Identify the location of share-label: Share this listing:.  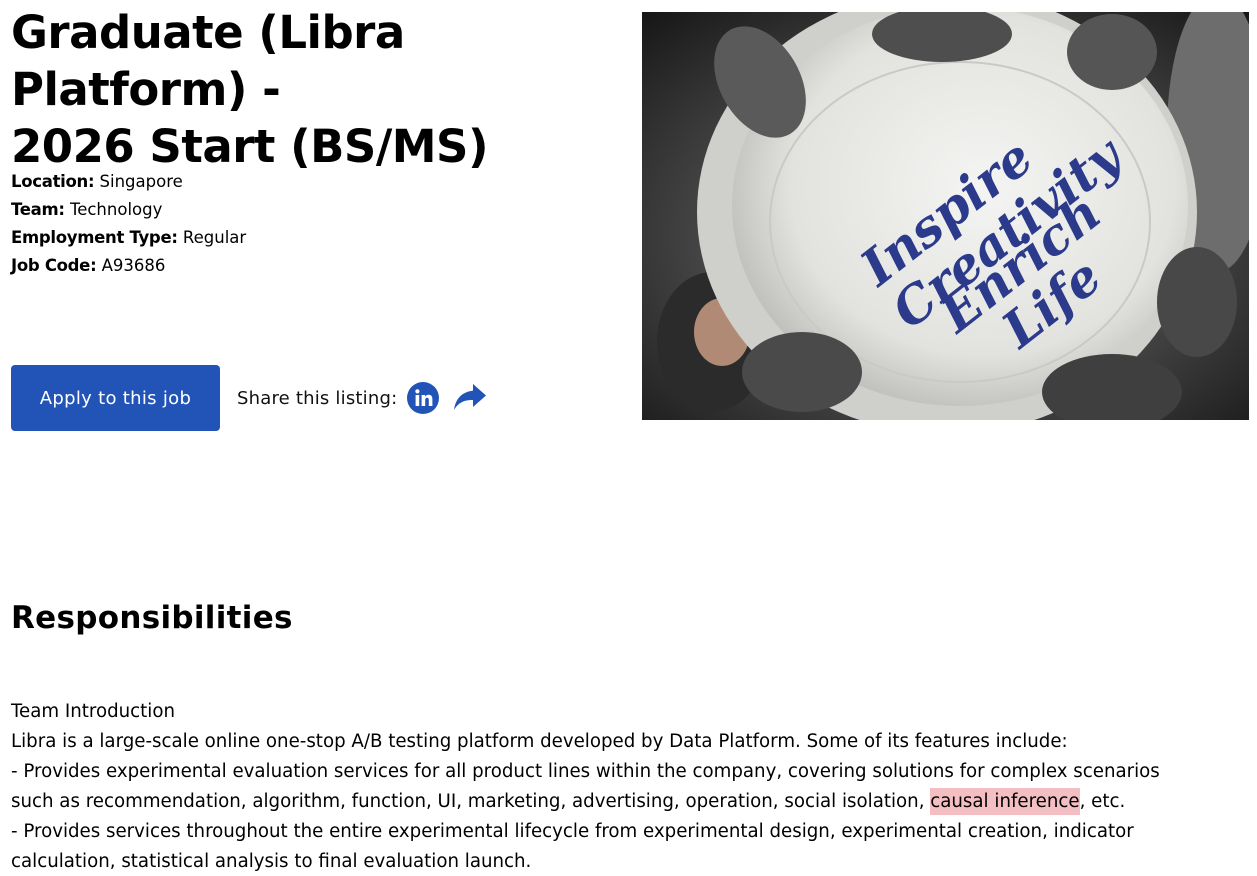
(317, 398).